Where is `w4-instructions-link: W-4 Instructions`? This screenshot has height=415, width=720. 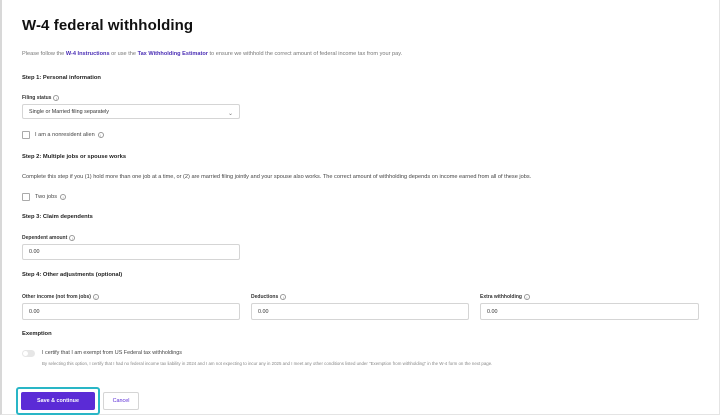
w4-instructions-link: W-4 Instructions is located at coordinates (88, 54).